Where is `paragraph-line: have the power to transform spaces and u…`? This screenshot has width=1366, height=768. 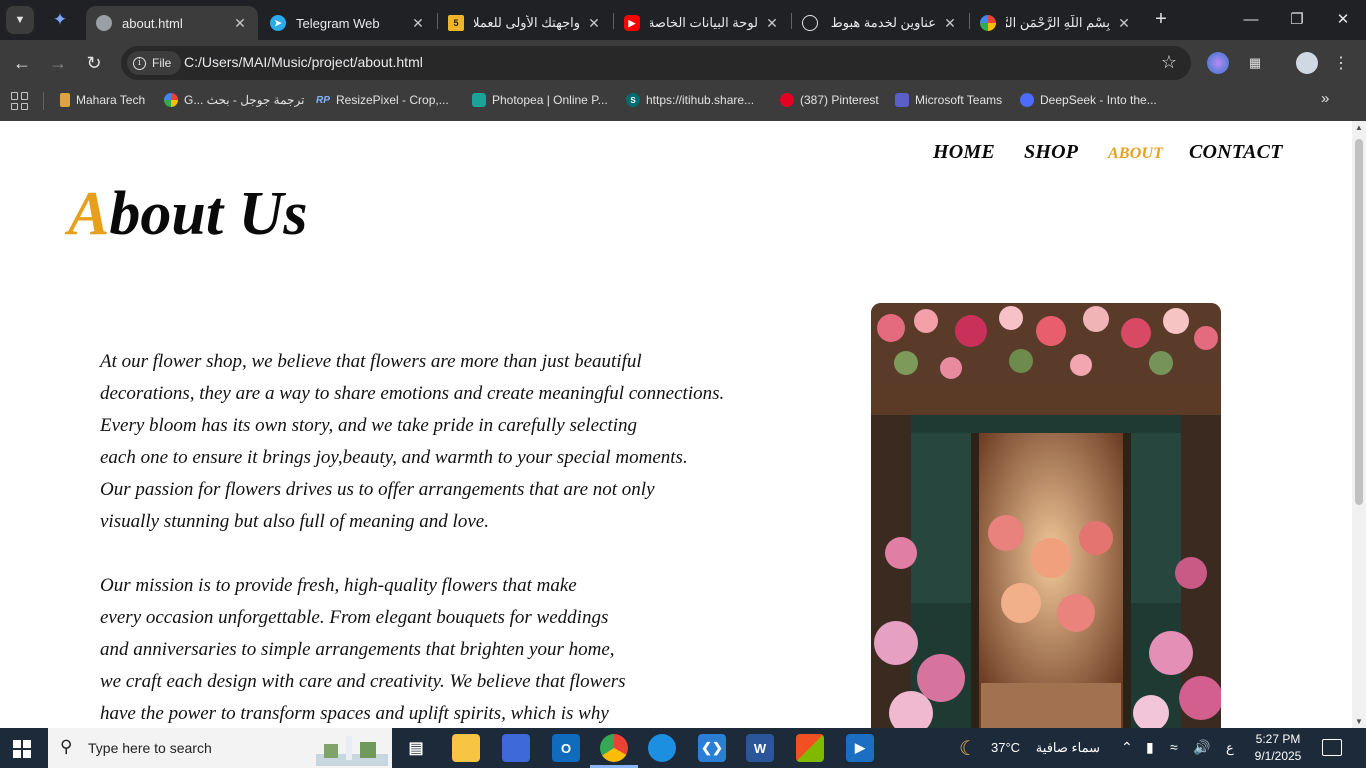
paragraph-line: have the power to transform spaces and u… is located at coordinates (354, 713).